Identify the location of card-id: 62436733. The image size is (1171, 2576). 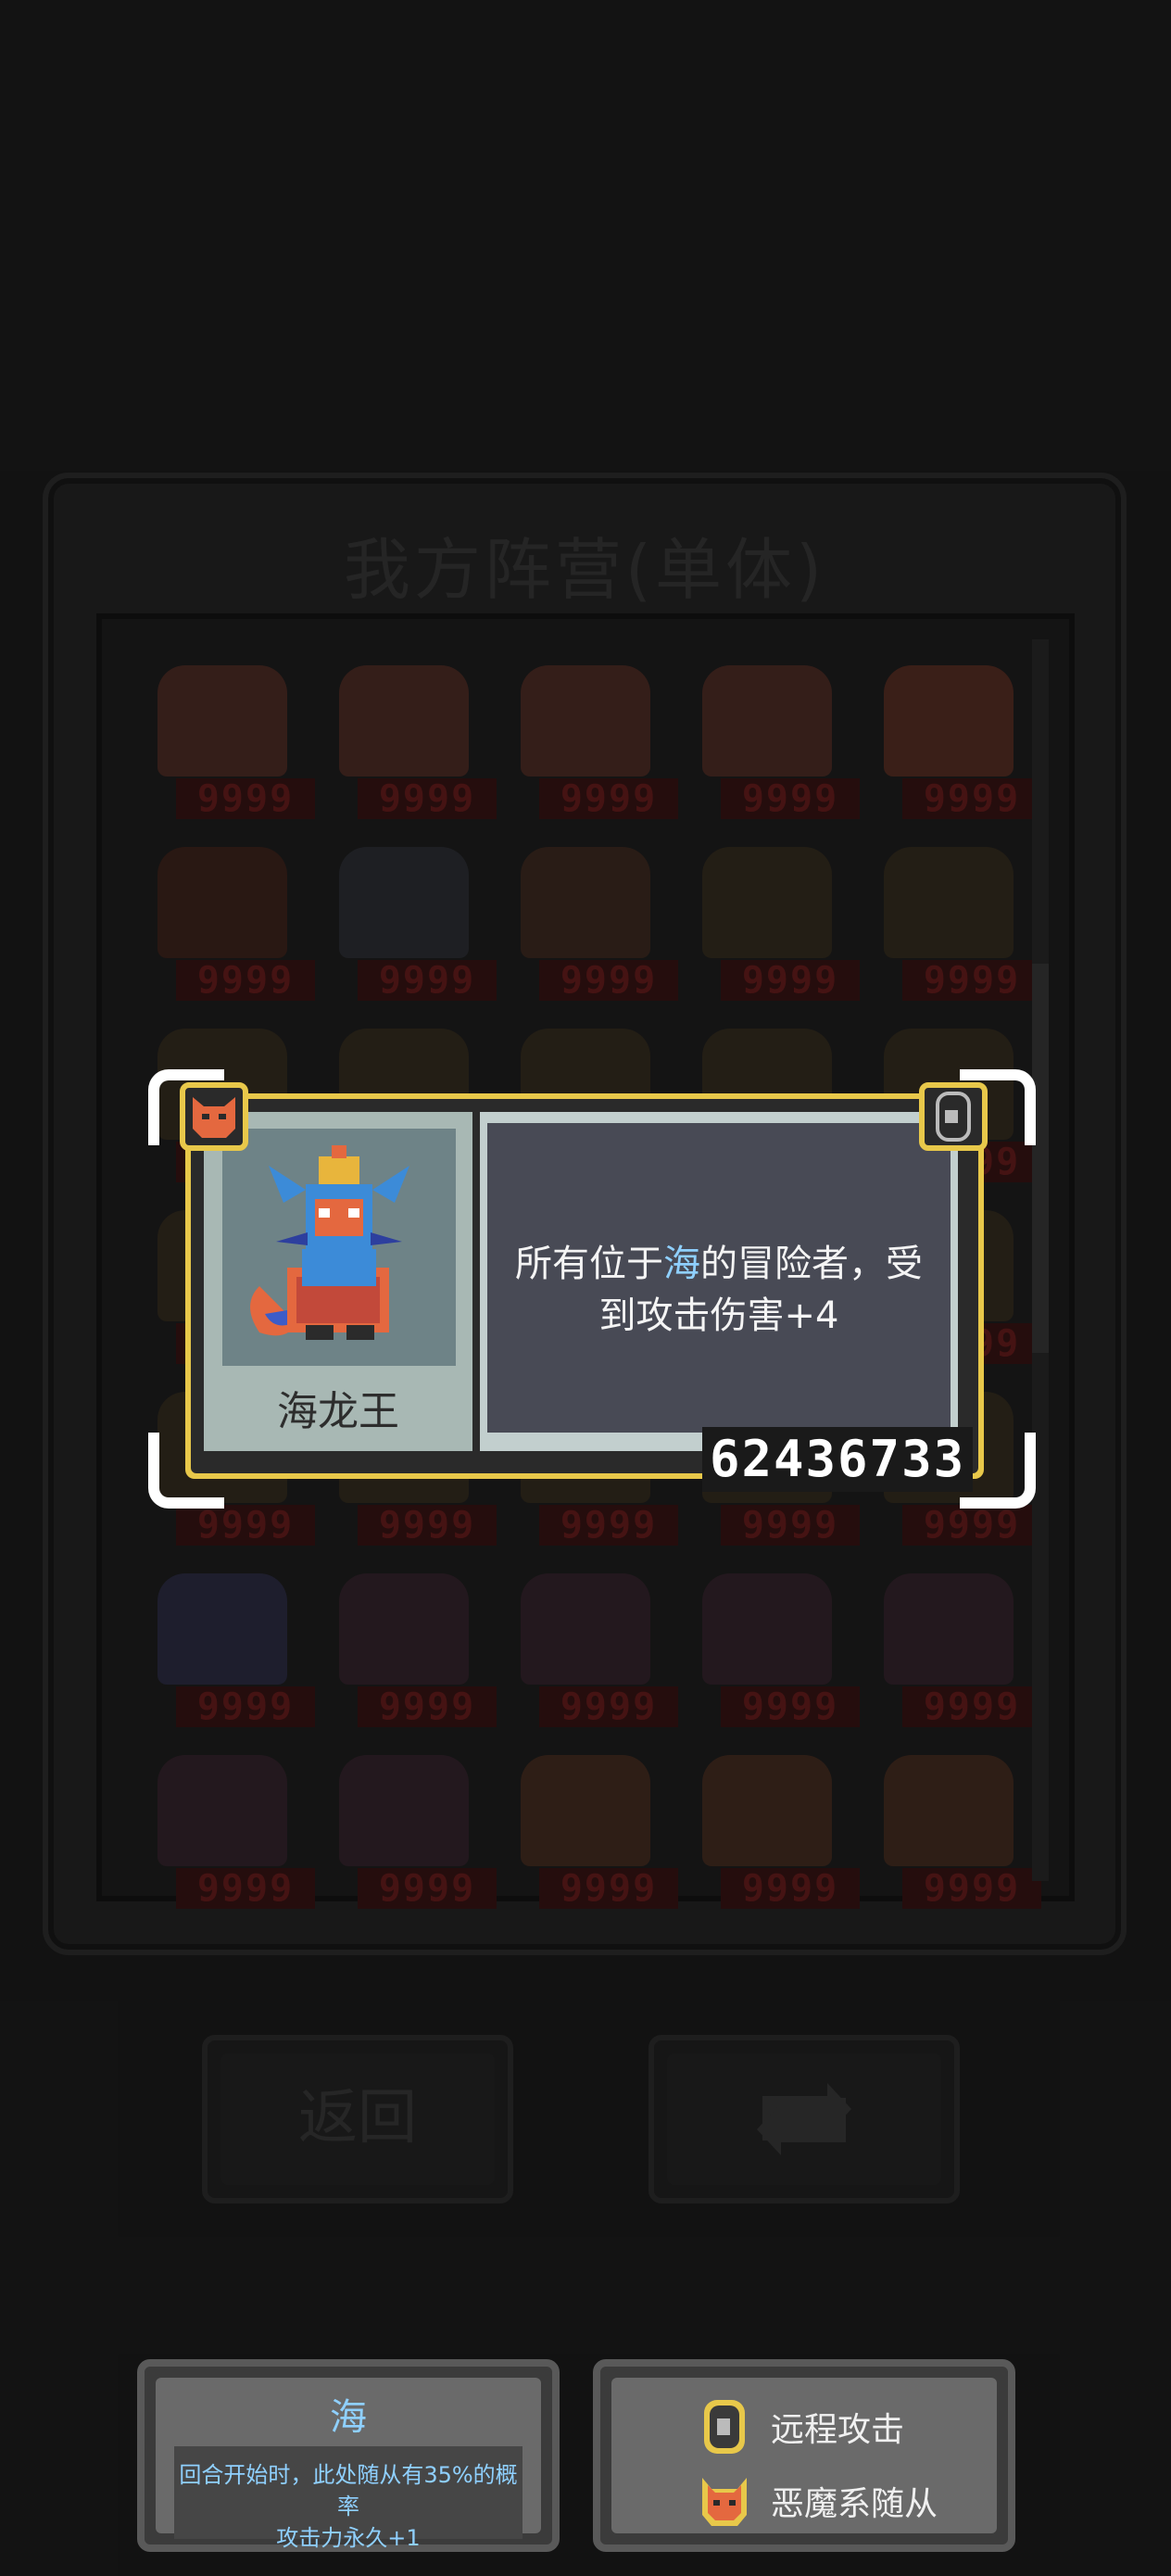
(838, 1459).